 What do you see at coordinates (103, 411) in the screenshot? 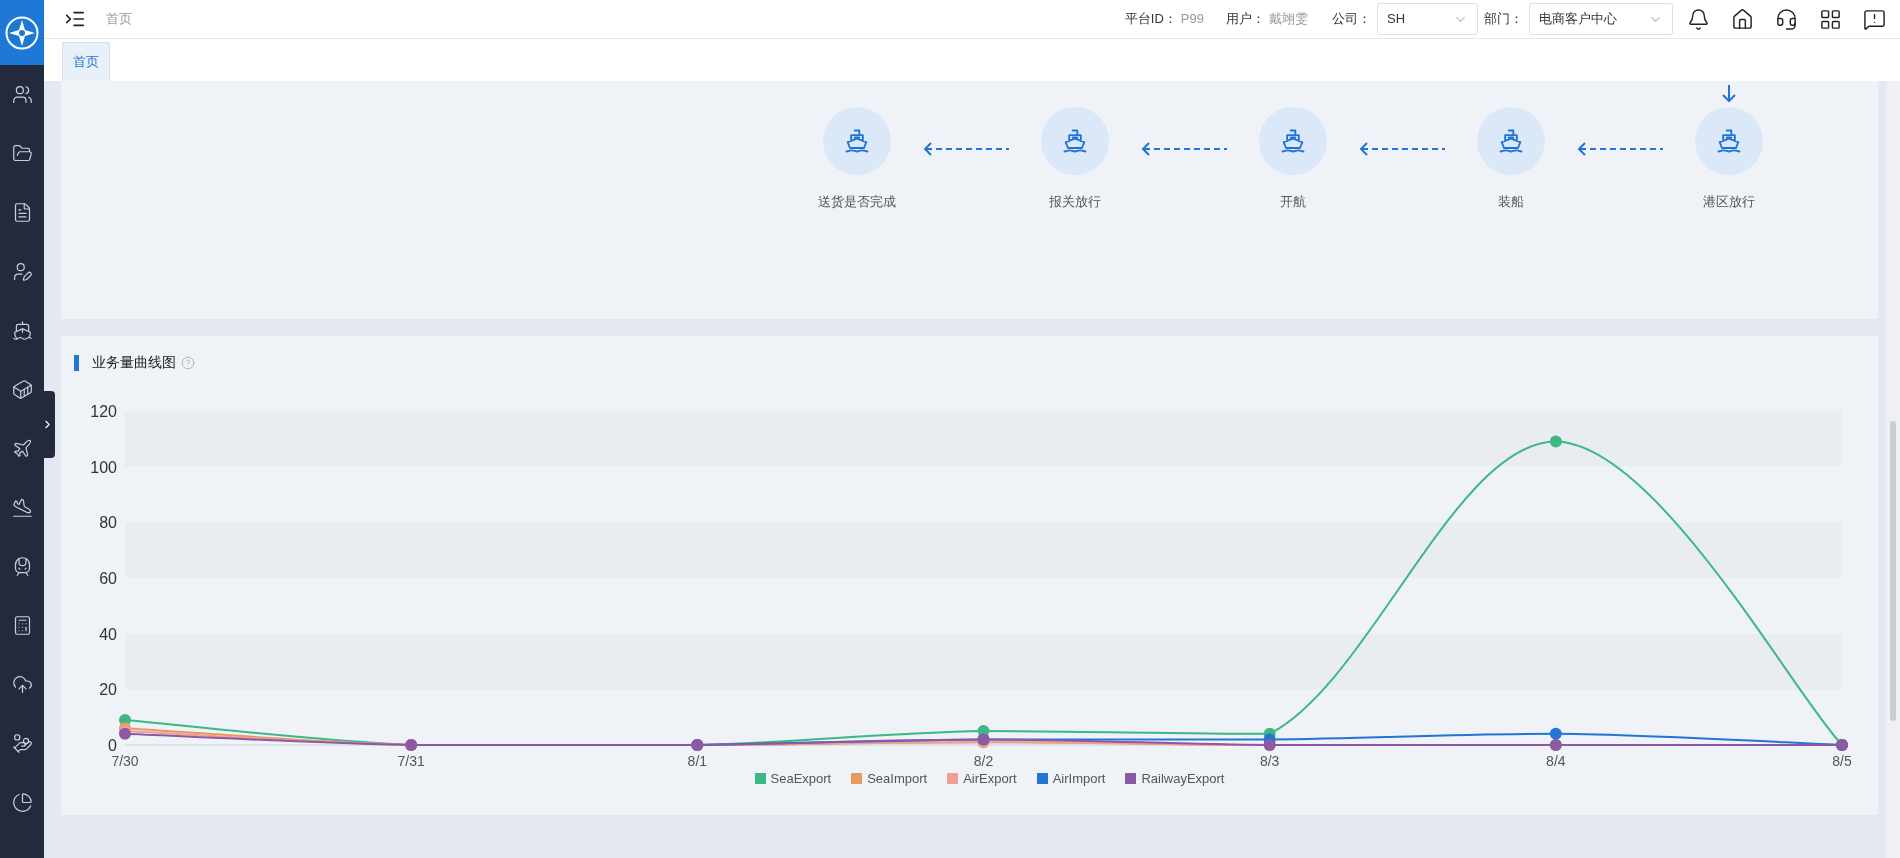
I see `y-tick-label: 120` at bounding box center [103, 411].